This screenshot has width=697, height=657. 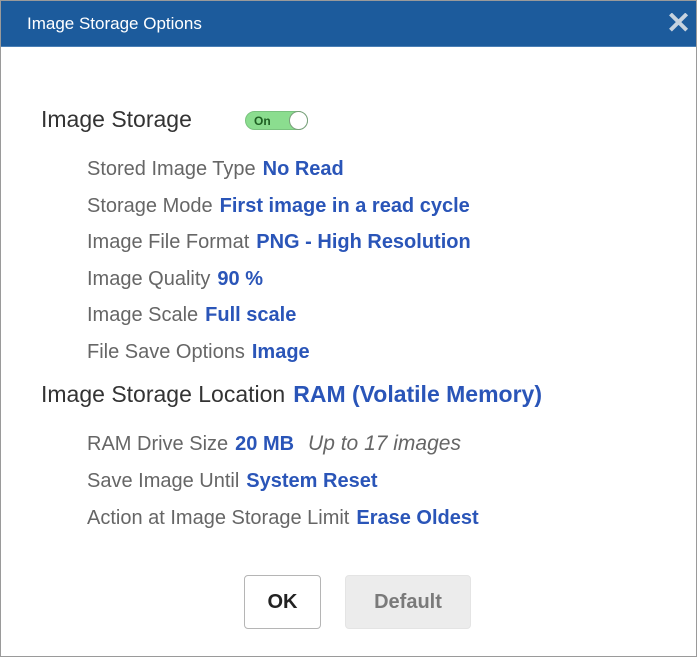 What do you see at coordinates (218, 518) in the screenshot?
I see `setting-label: Action at Image Storage Limit` at bounding box center [218, 518].